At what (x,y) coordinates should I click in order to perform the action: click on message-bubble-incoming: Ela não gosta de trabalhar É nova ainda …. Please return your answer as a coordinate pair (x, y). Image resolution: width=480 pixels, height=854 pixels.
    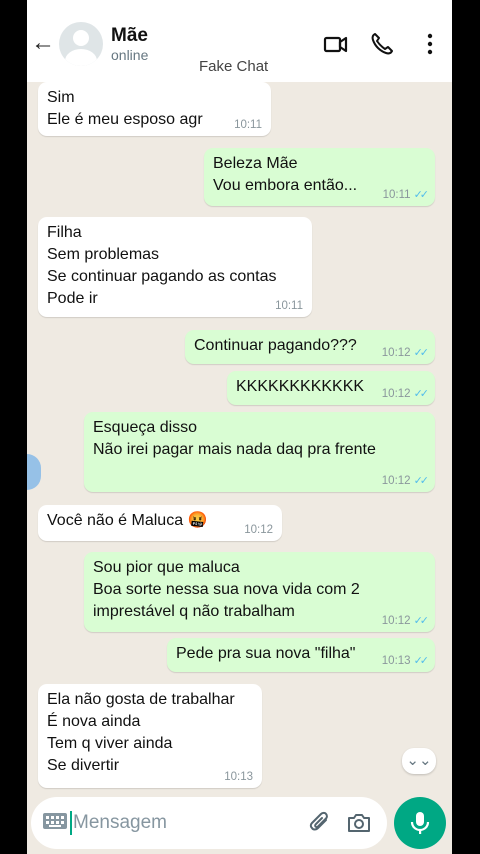
    Looking at the image, I should click on (150, 736).